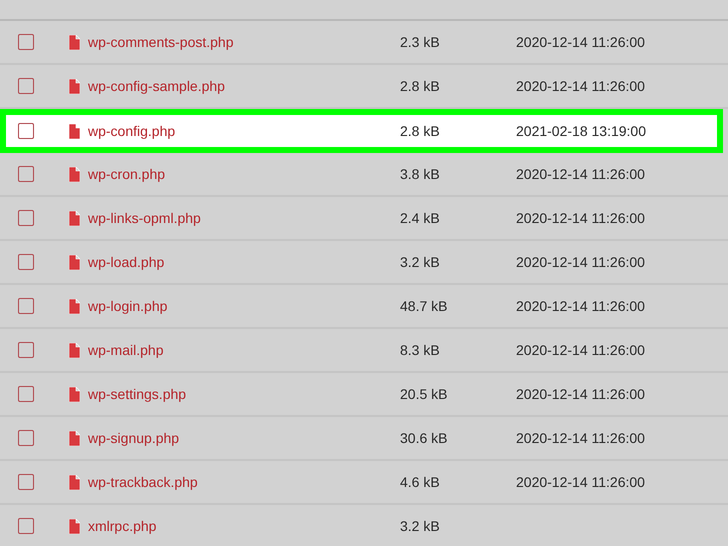 This screenshot has height=546, width=728. Describe the element at coordinates (424, 438) in the screenshot. I see `file-size: 30.6 kB` at that location.